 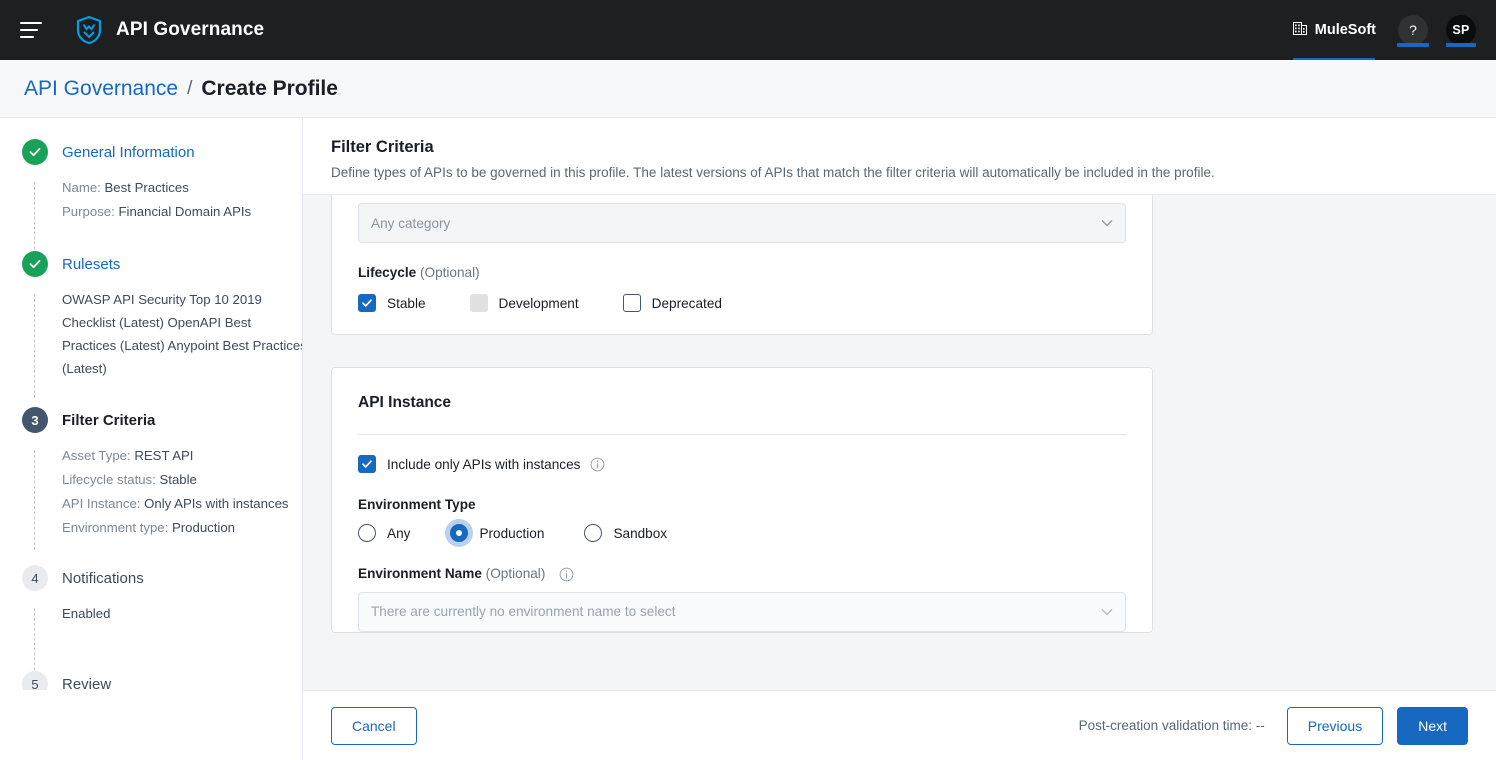 I want to click on detail-line: Purpose: Financial Domain APIs, so click(x=182, y=212).